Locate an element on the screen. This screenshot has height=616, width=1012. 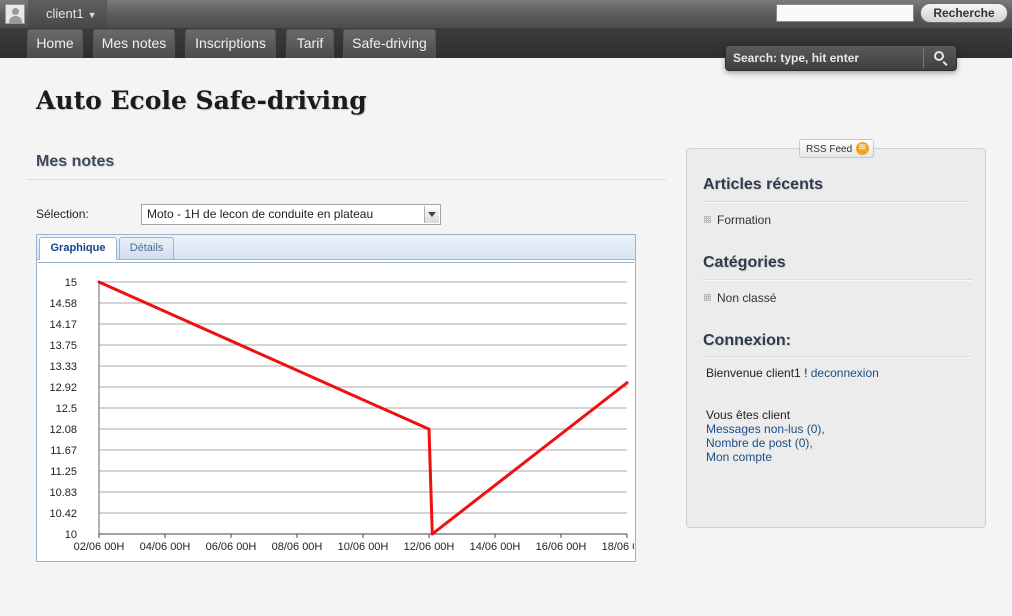
list-item: Non classé is located at coordinates (740, 298).